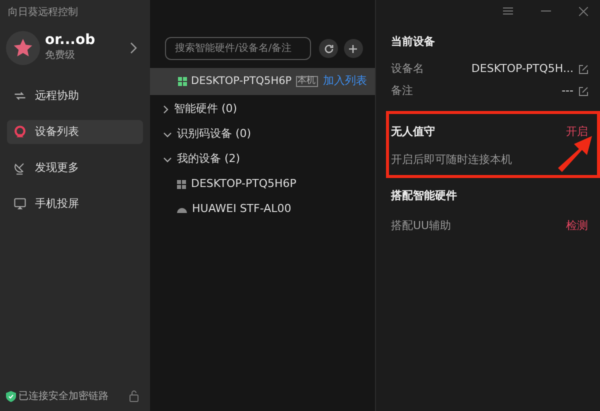 The width and height of the screenshot is (600, 411). I want to click on group-header: 智能硬件 (0), so click(262, 109).